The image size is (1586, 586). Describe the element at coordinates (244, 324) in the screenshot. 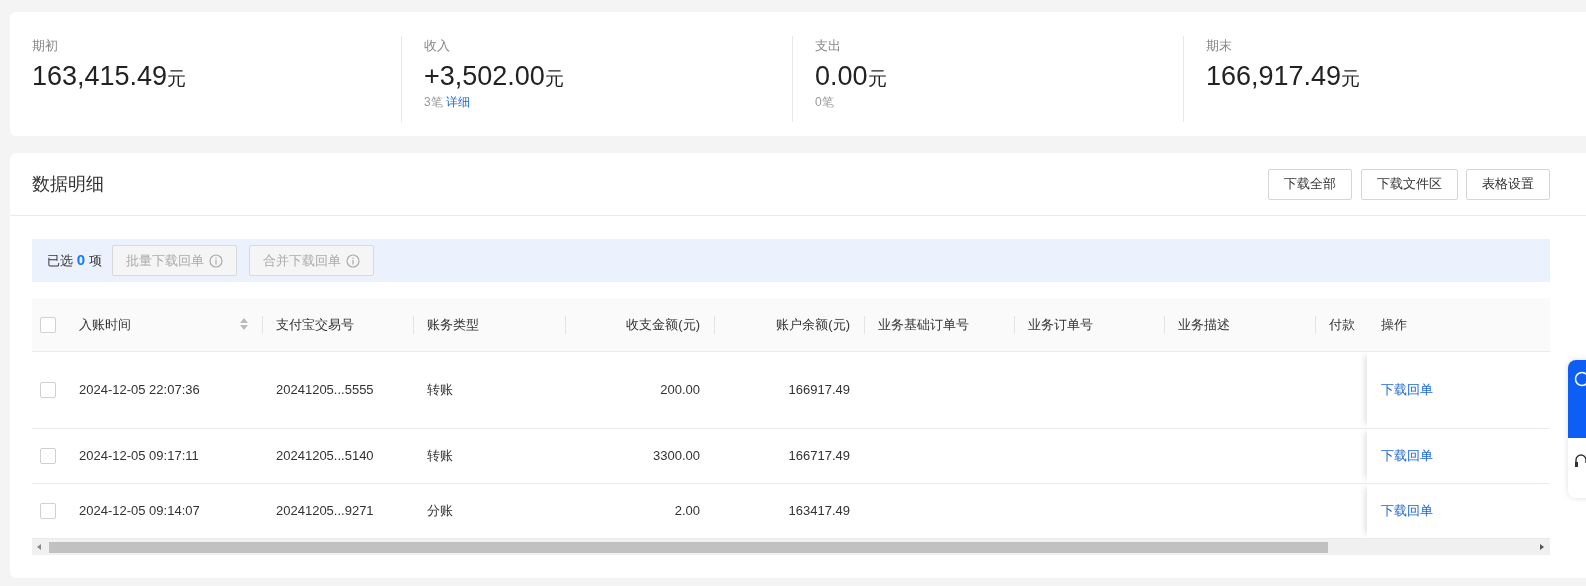

I see `sort-icon` at that location.